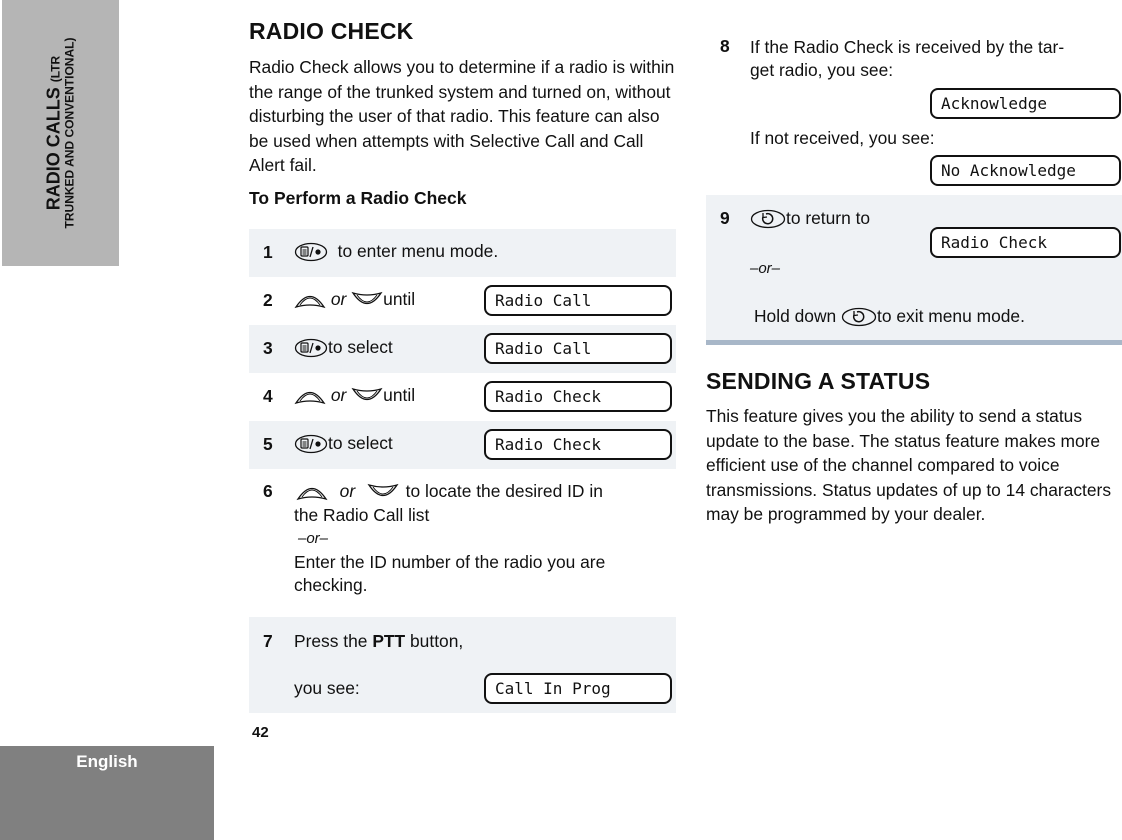 This screenshot has height=840, width=1122. I want to click on display-readout-no-acknowledge: No Acknowledge, so click(1025, 170).